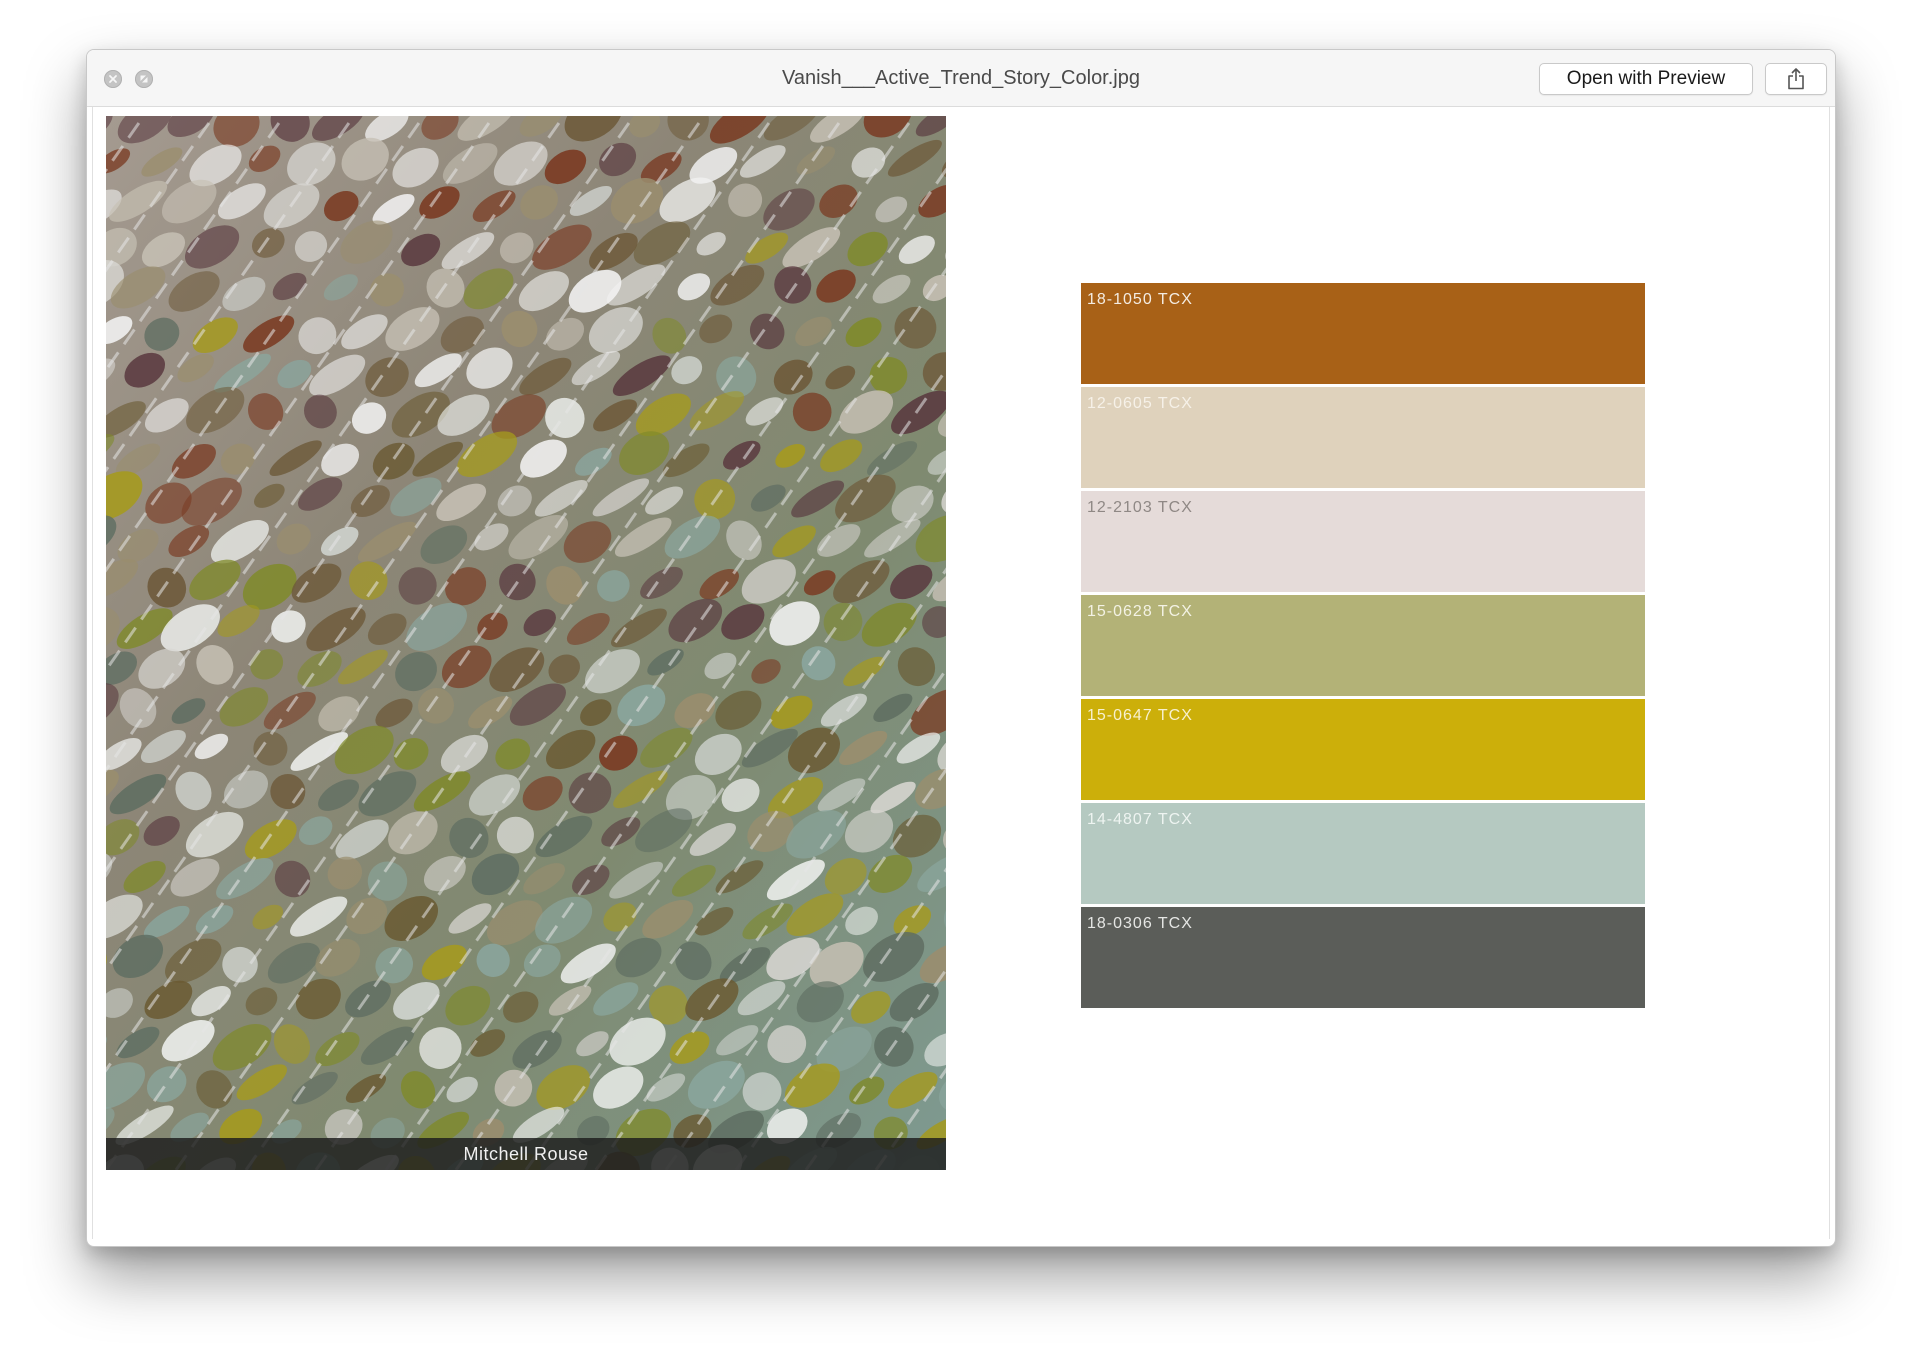  I want to click on share-button, so click(1796, 79).